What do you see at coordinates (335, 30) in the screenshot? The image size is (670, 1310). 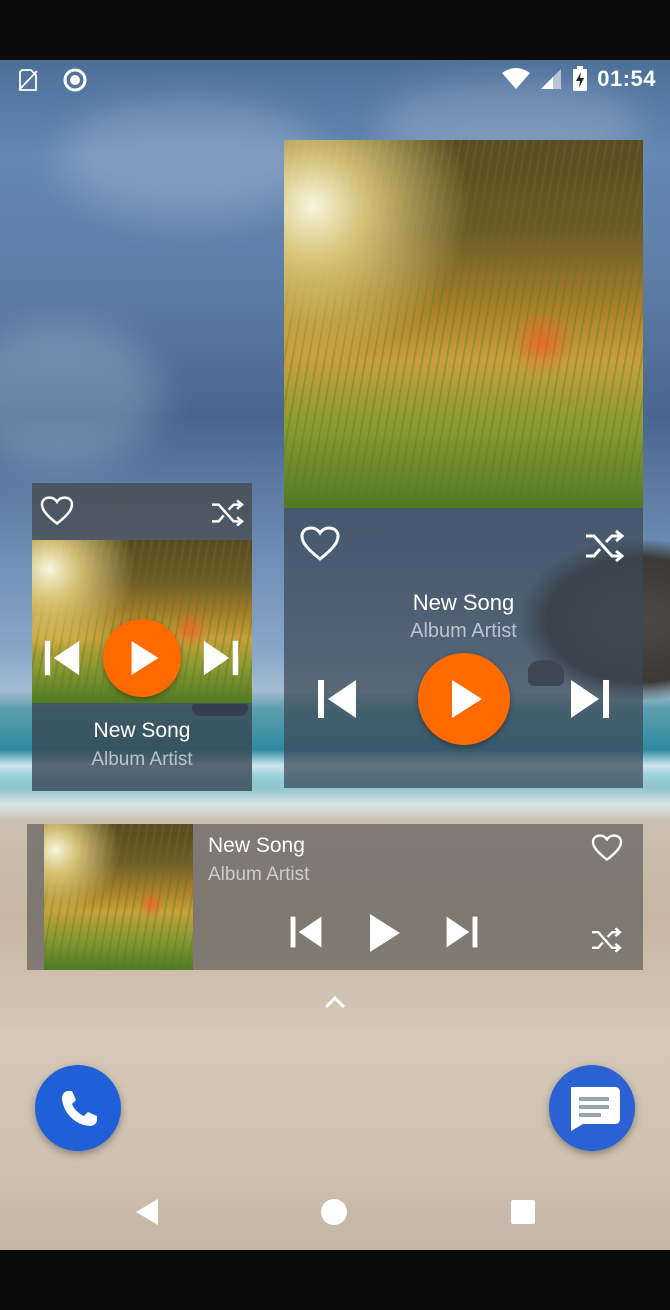 I see `top-black-bar` at bounding box center [335, 30].